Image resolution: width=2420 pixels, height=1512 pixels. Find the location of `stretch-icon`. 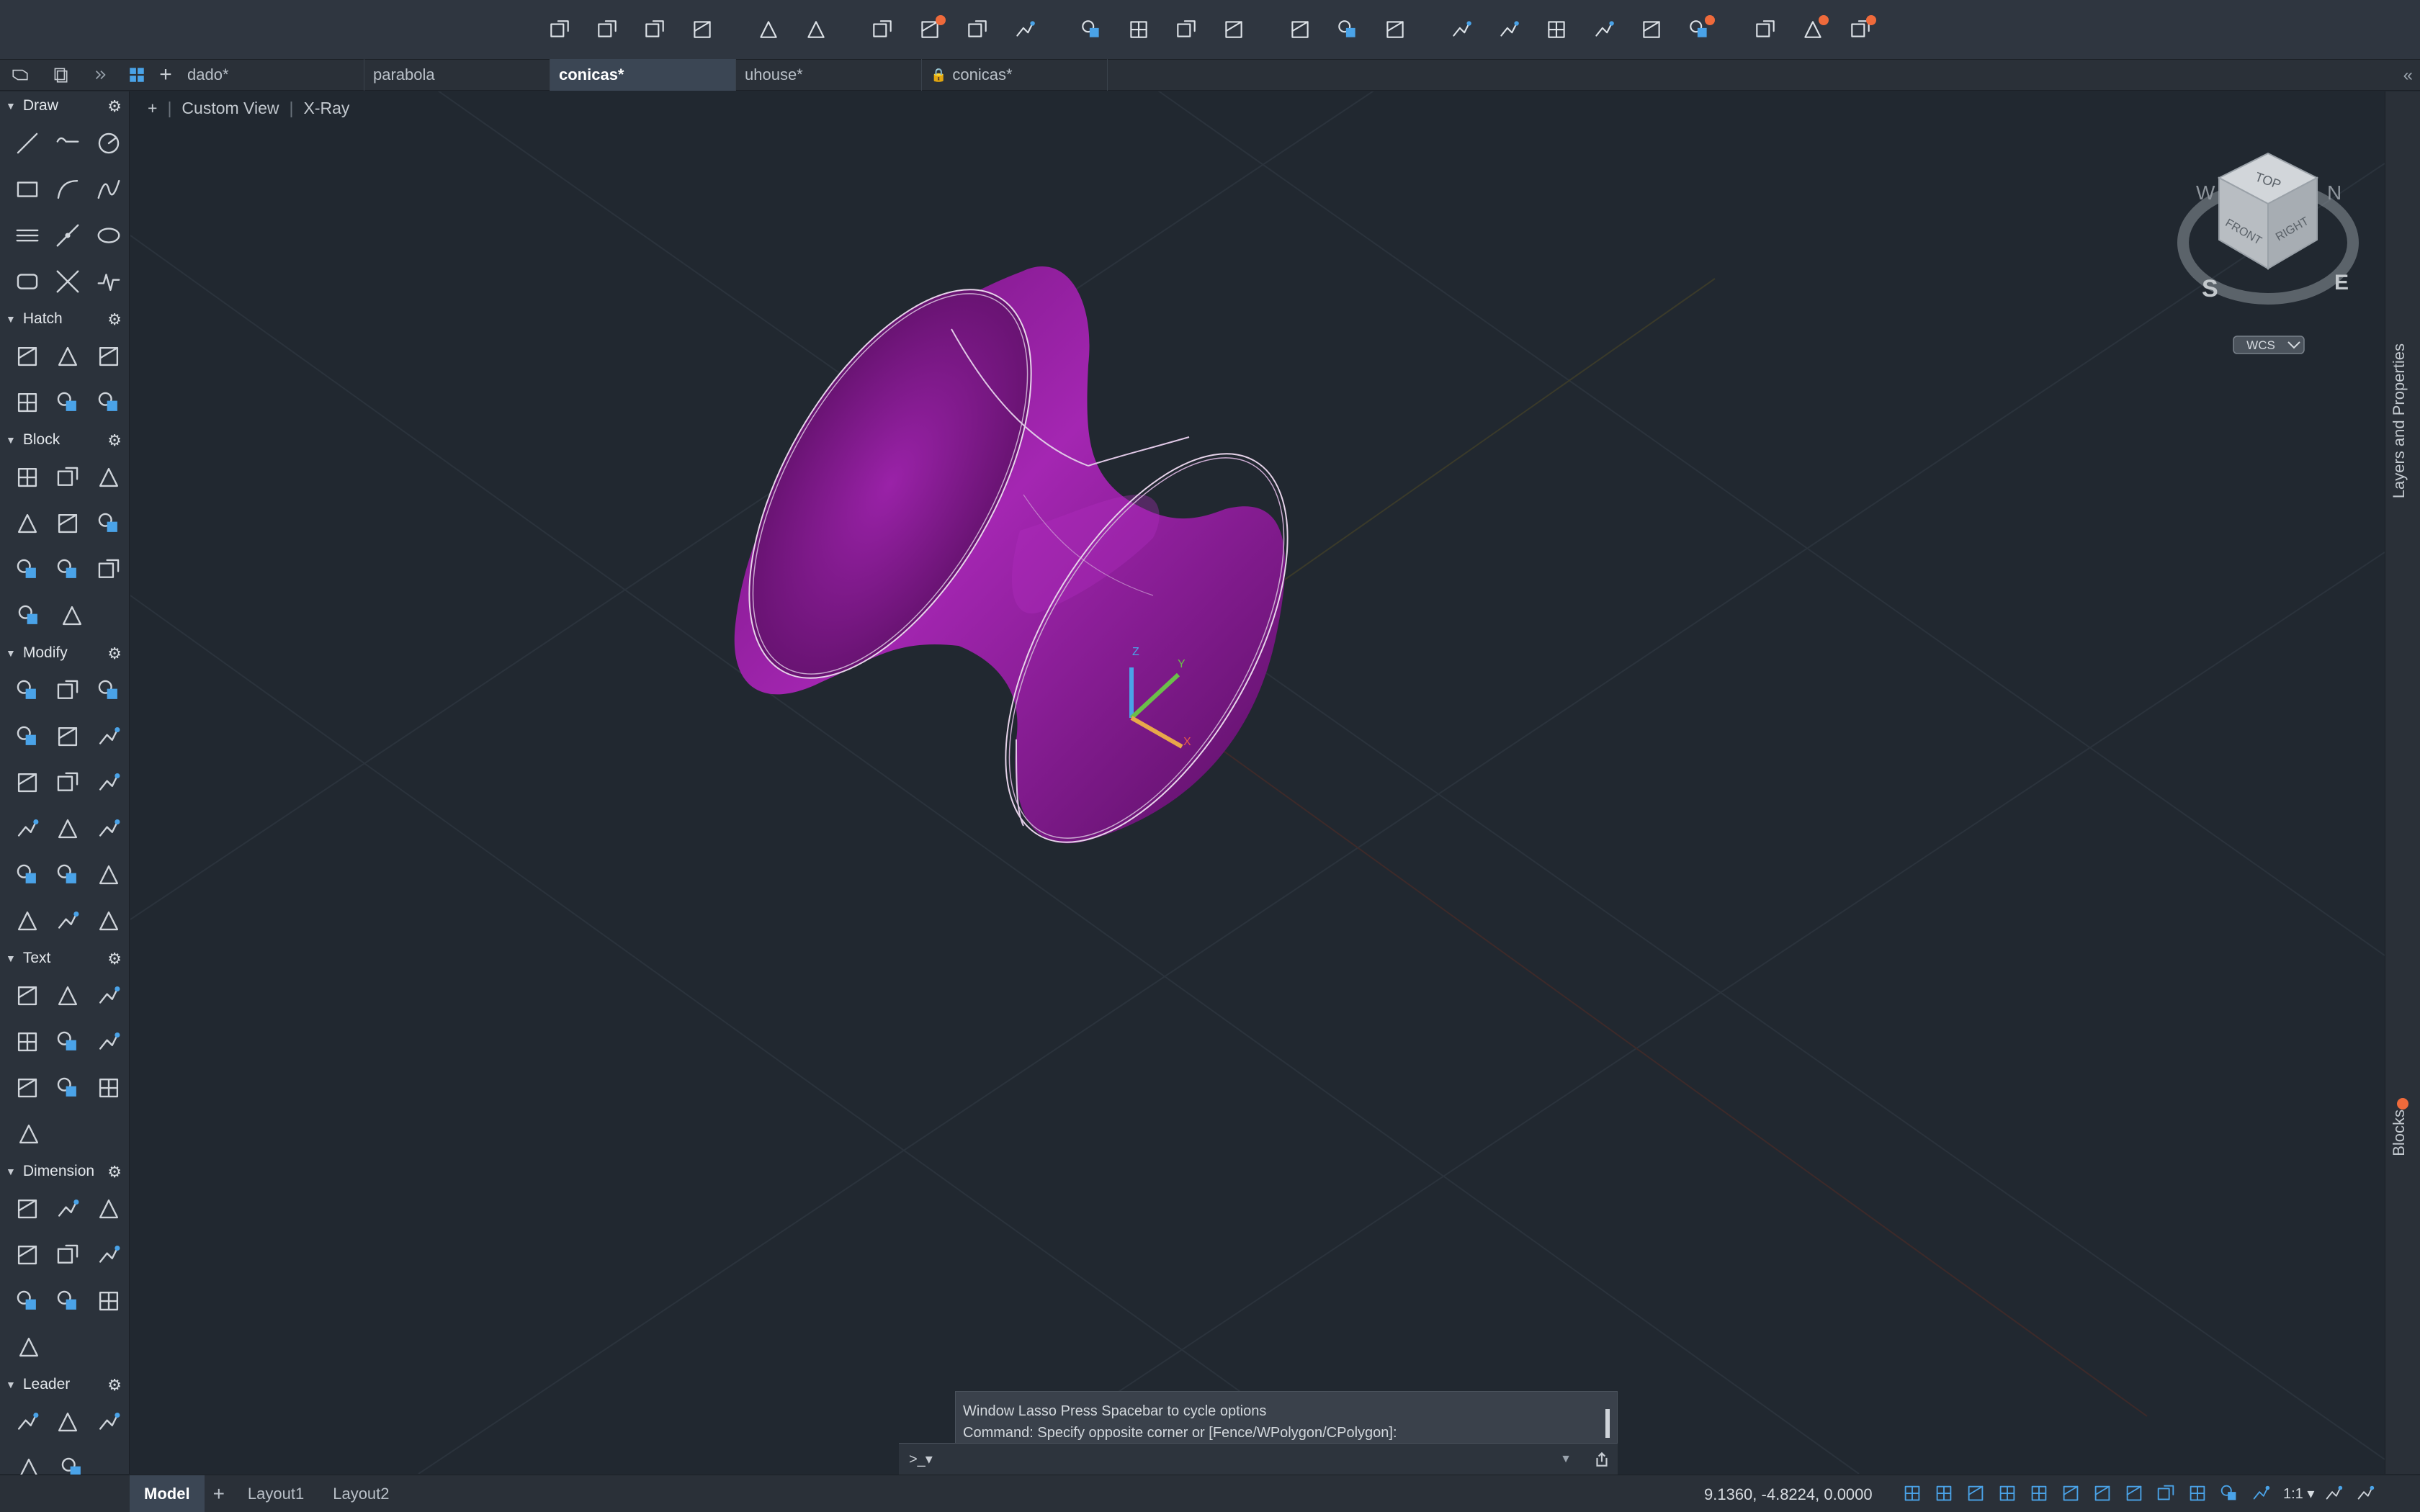

stretch-icon is located at coordinates (109, 736).